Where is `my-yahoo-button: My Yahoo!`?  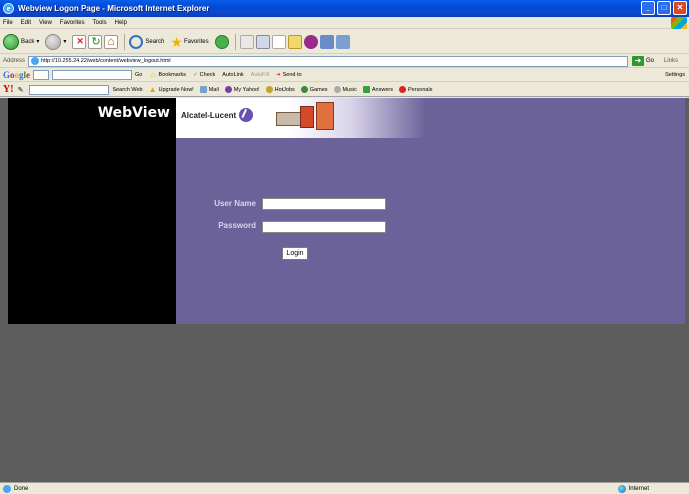
my-yahoo-button: My Yahoo! is located at coordinates (242, 89).